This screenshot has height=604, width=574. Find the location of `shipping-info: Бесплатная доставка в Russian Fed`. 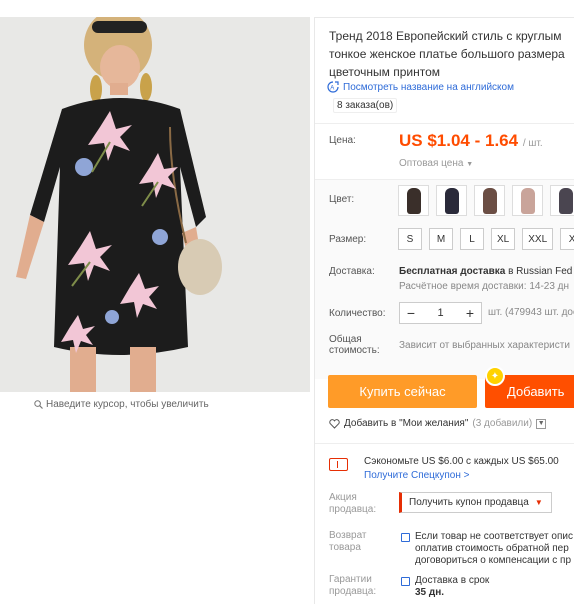

shipping-info: Бесплатная доставка в Russian Fed is located at coordinates (485, 271).